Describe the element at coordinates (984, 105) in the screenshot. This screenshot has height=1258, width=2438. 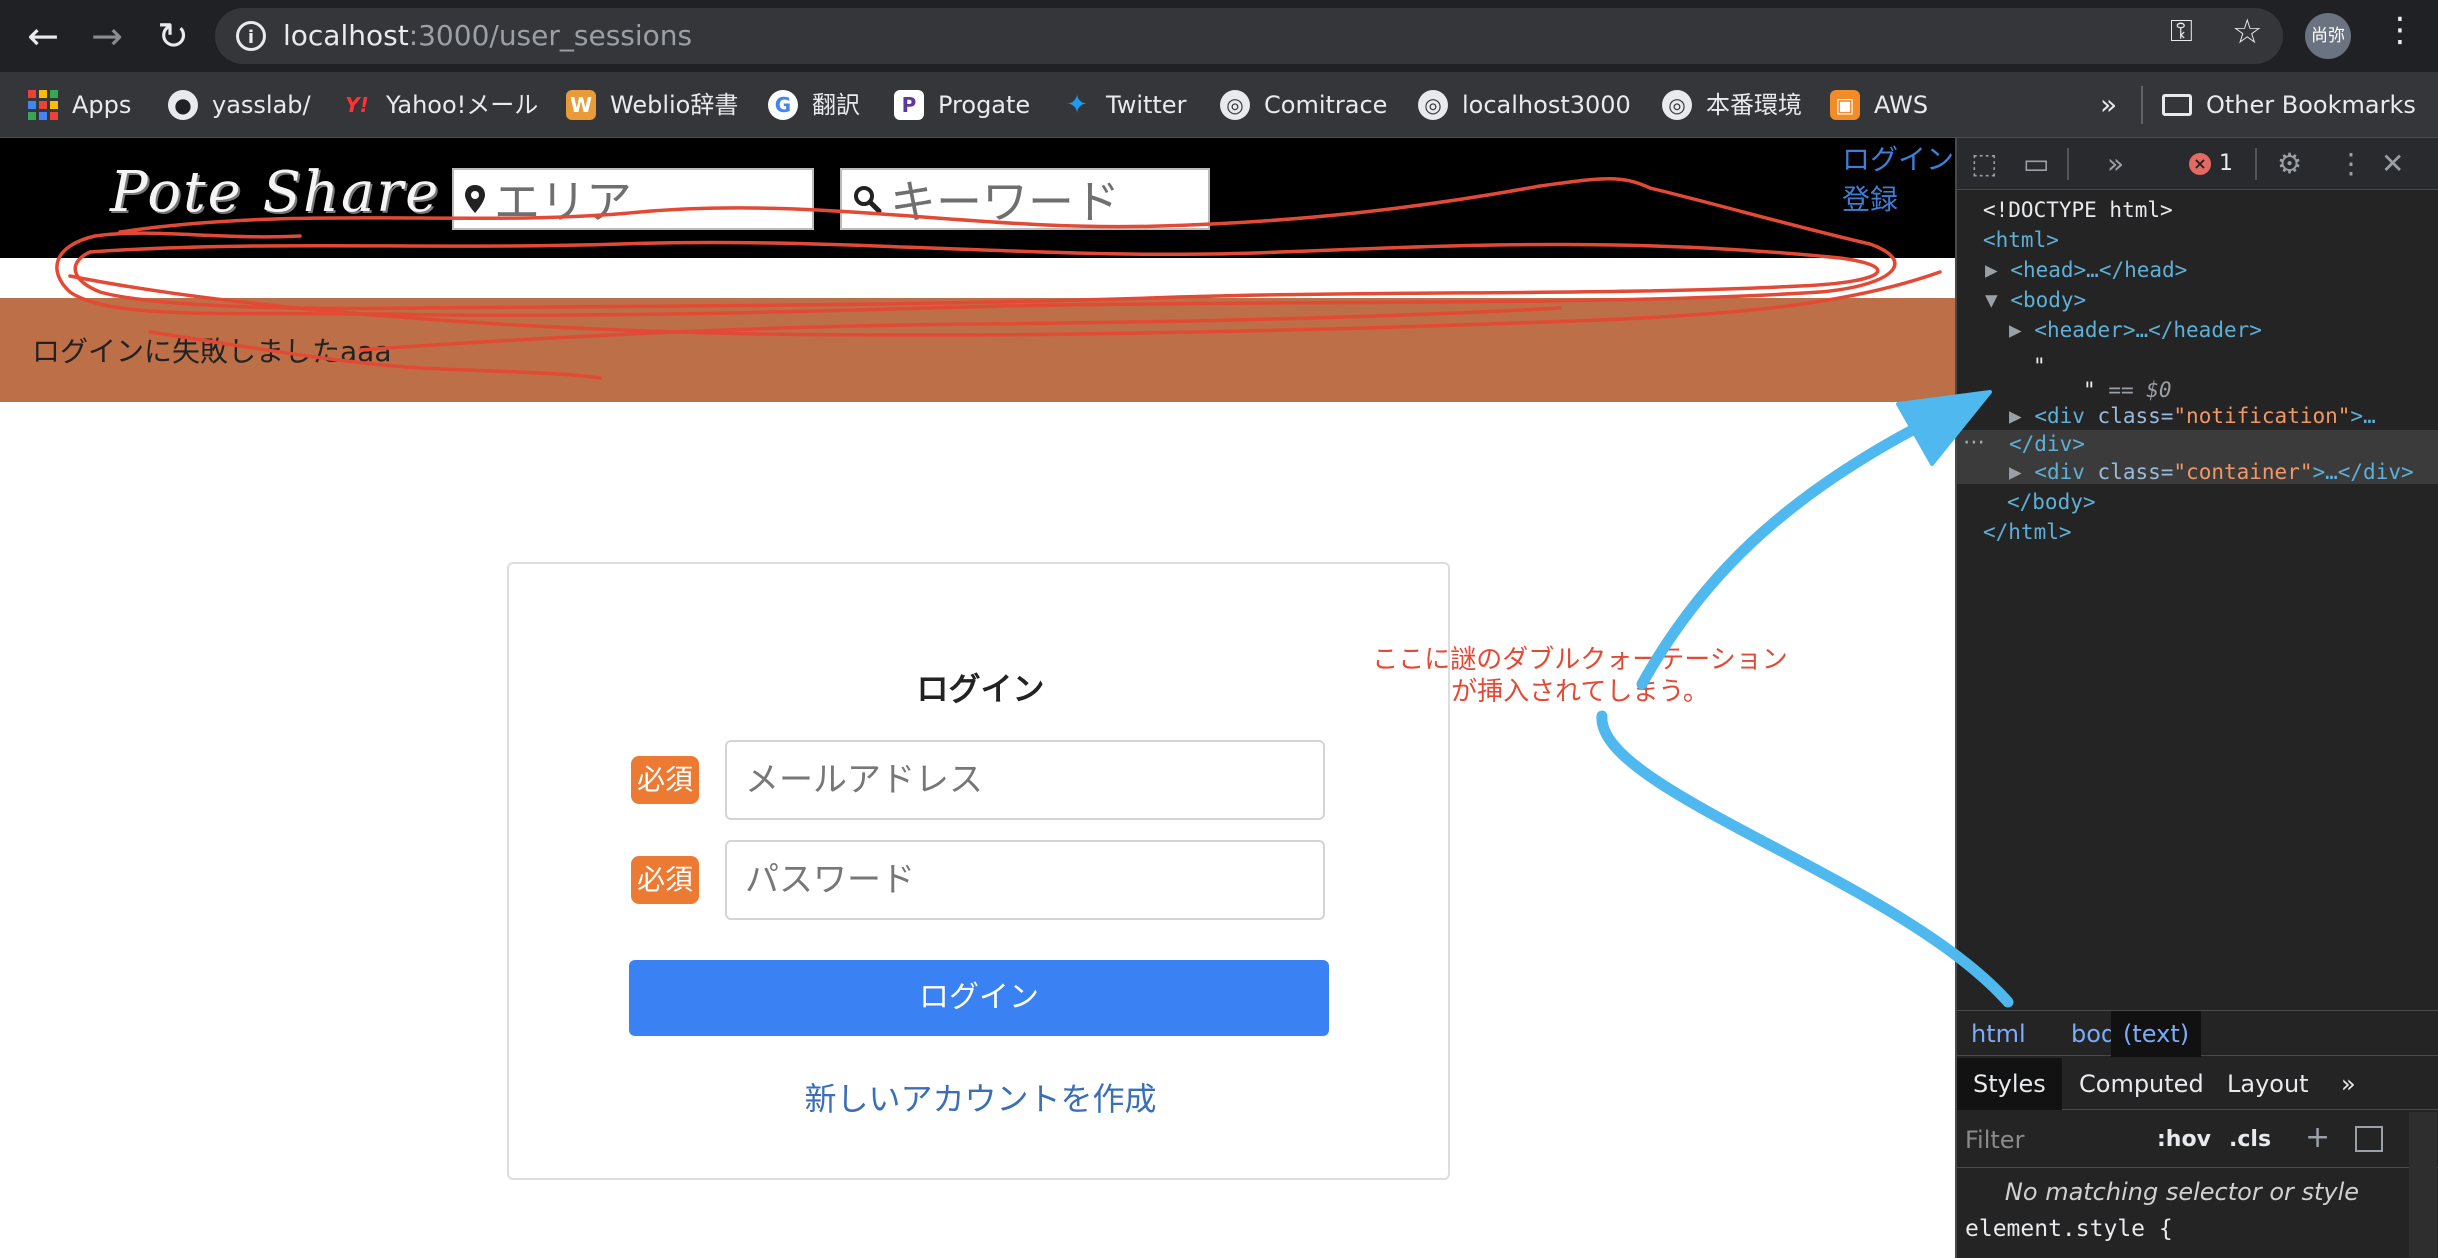
I see `bookmark-label: Progate` at that location.